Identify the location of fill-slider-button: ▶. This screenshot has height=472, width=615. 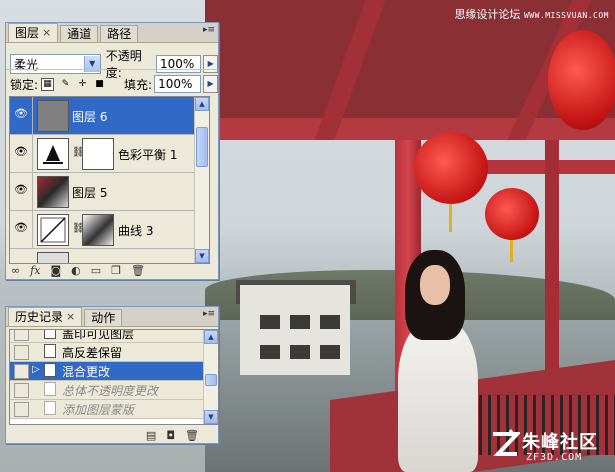
(211, 84).